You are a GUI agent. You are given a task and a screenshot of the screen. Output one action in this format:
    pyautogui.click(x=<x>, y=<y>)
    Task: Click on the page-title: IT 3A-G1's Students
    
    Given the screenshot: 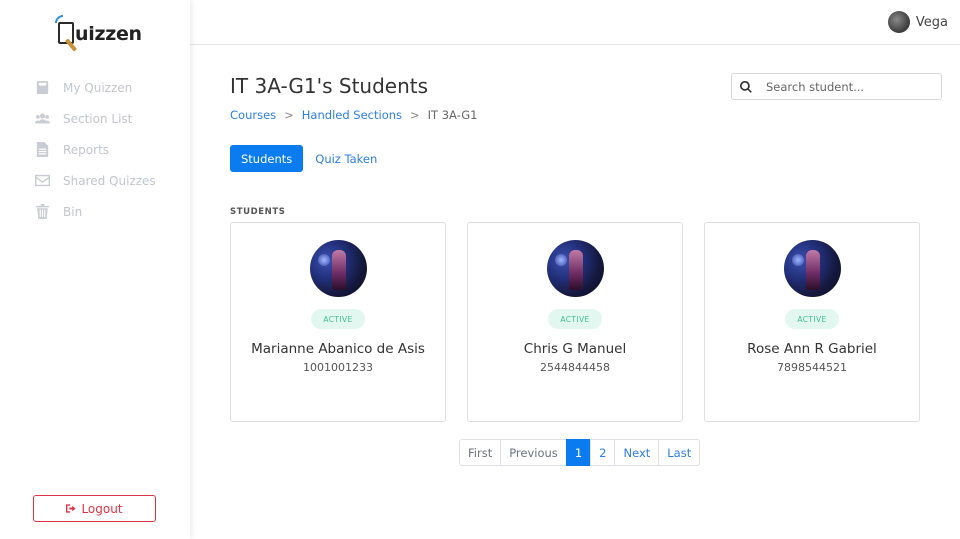 What is the action you would take?
    pyautogui.click(x=329, y=86)
    